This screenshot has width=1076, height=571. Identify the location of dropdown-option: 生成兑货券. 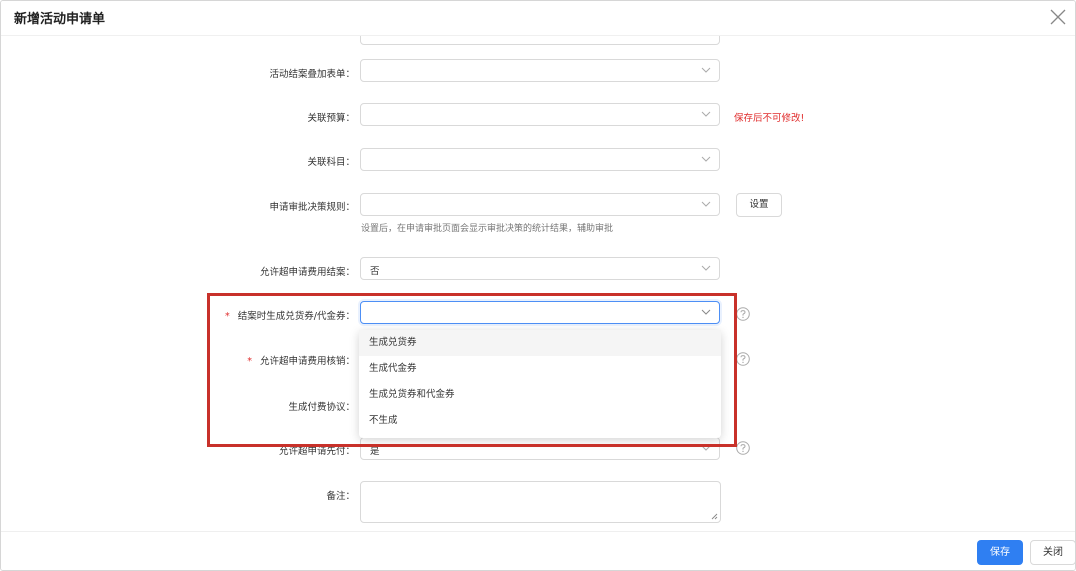
(540, 343).